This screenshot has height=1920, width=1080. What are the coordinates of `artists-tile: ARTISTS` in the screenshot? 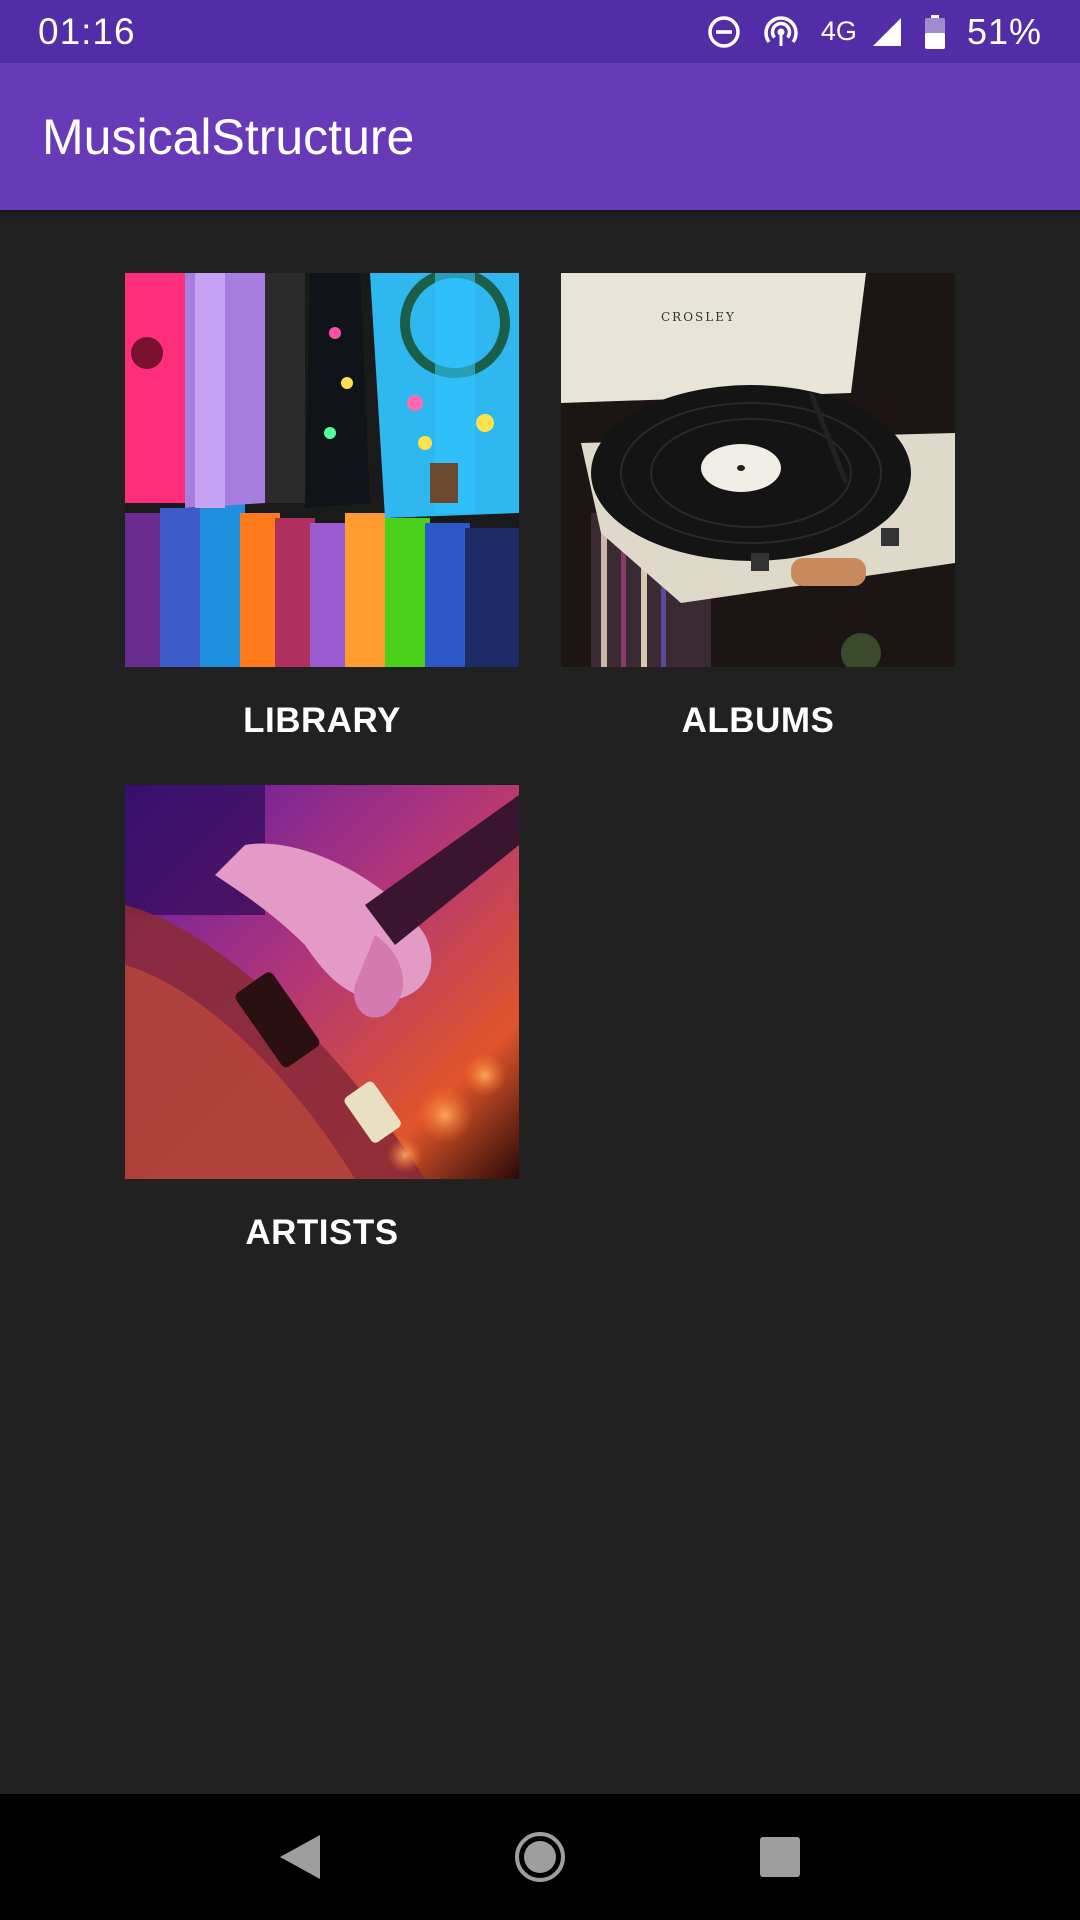 It's located at (322, 1019).